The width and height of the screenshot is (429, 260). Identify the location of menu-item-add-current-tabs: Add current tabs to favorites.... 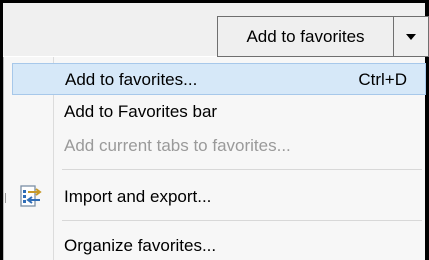
(219, 146).